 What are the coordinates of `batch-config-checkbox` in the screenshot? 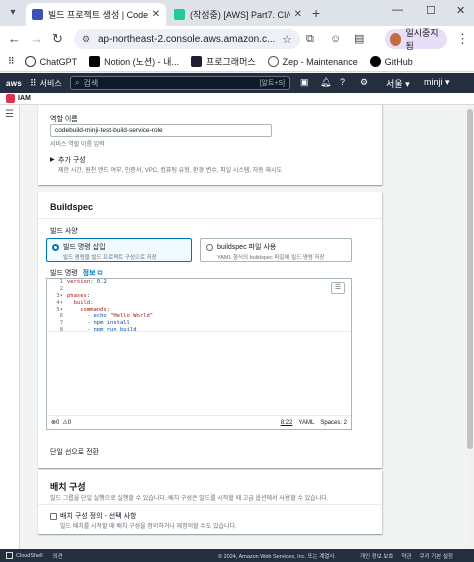 It's located at (53, 516).